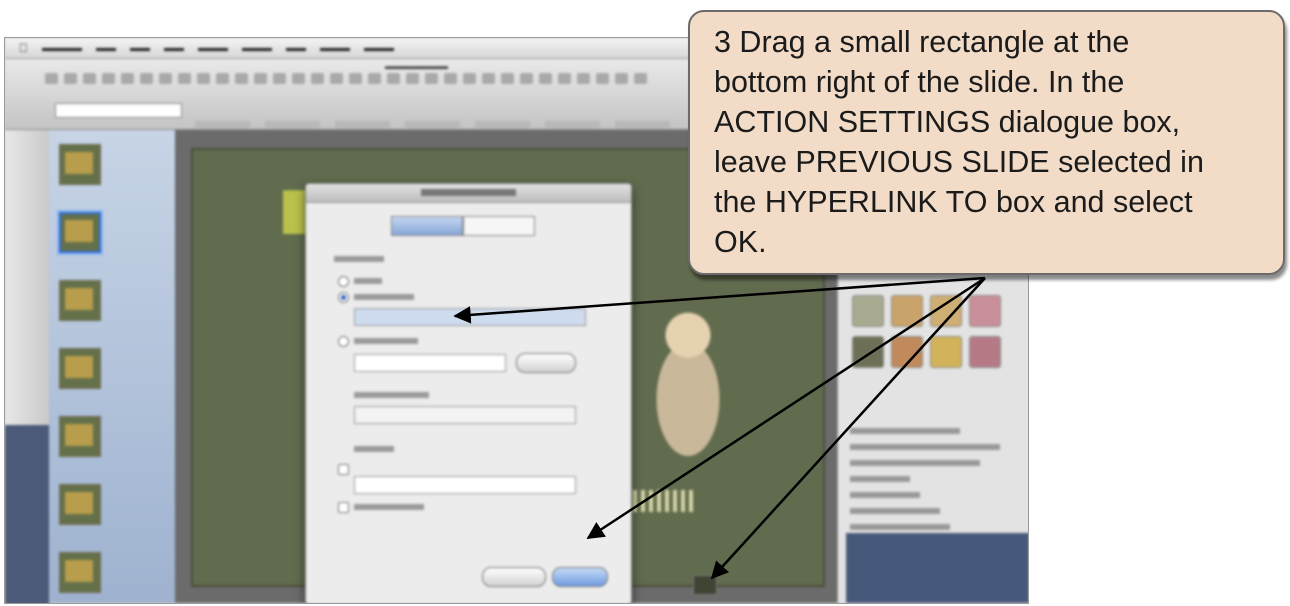  I want to click on font-name-field, so click(118, 110).